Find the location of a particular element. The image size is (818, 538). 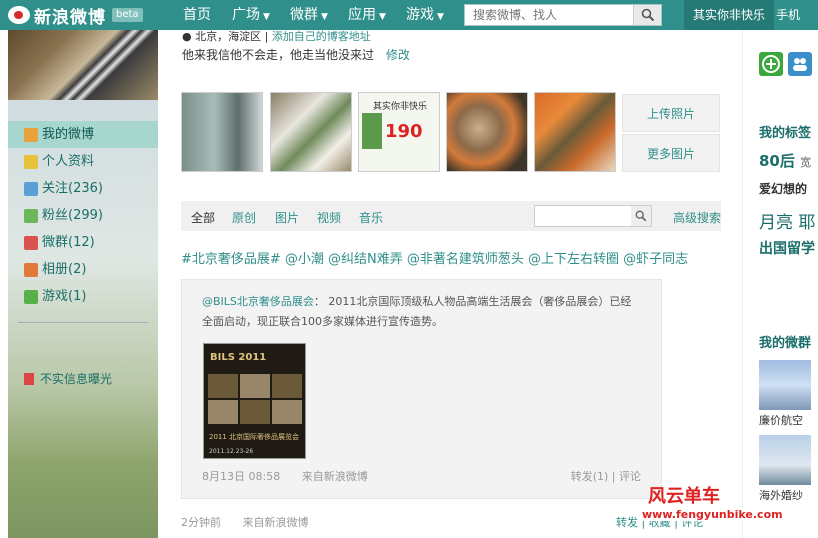

home-icon is located at coordinates (31, 134).